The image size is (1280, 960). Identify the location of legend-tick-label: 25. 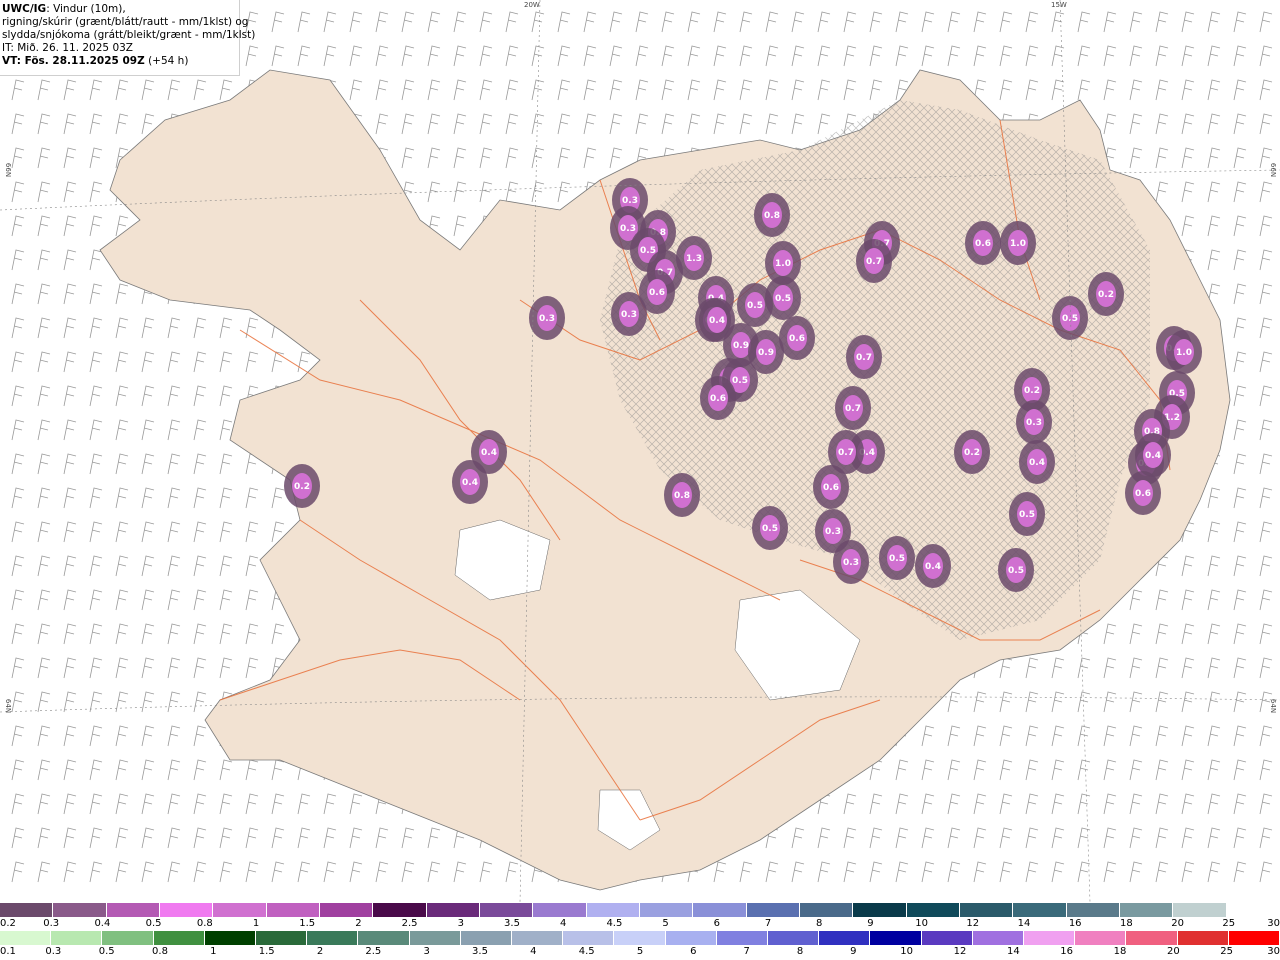
(1229, 923).